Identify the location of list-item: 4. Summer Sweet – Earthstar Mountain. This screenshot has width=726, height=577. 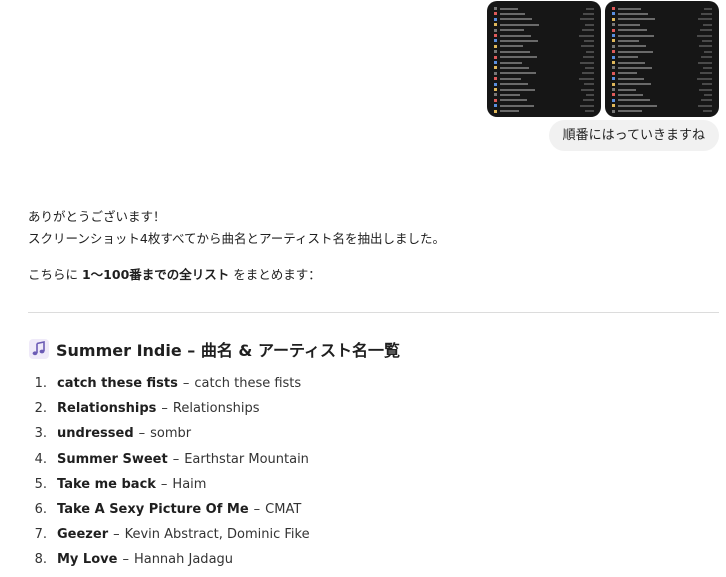
(373, 459).